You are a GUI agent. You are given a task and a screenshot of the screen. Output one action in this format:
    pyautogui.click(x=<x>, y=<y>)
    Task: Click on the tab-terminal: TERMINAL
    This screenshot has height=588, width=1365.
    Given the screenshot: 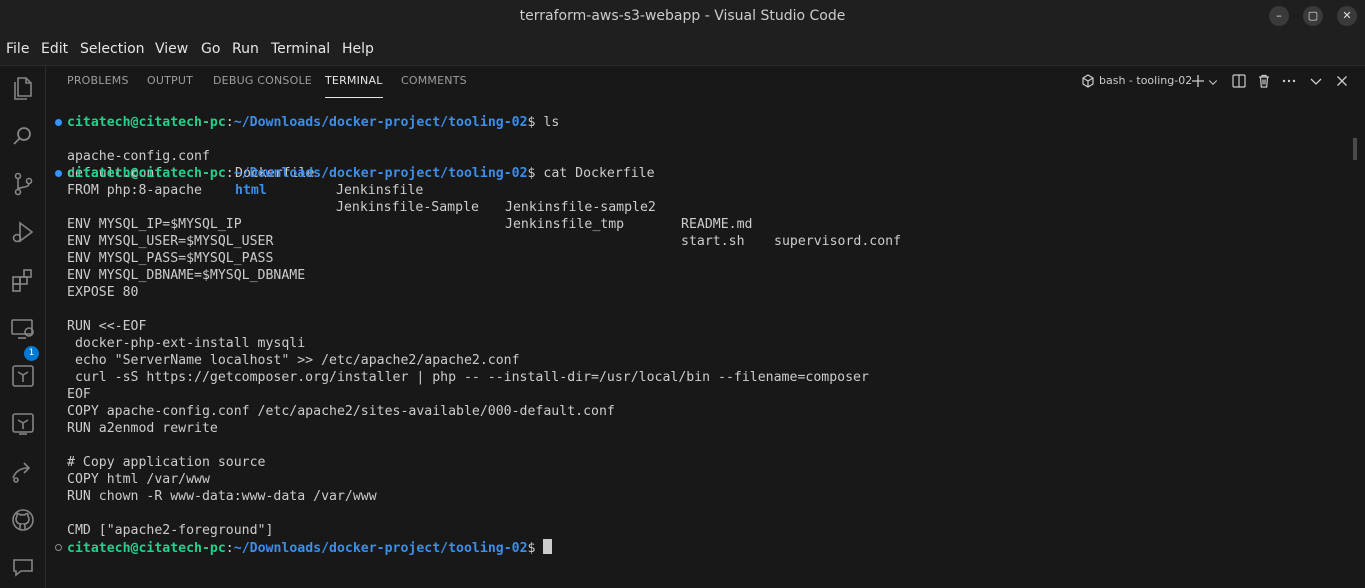 What is the action you would take?
    pyautogui.click(x=354, y=82)
    